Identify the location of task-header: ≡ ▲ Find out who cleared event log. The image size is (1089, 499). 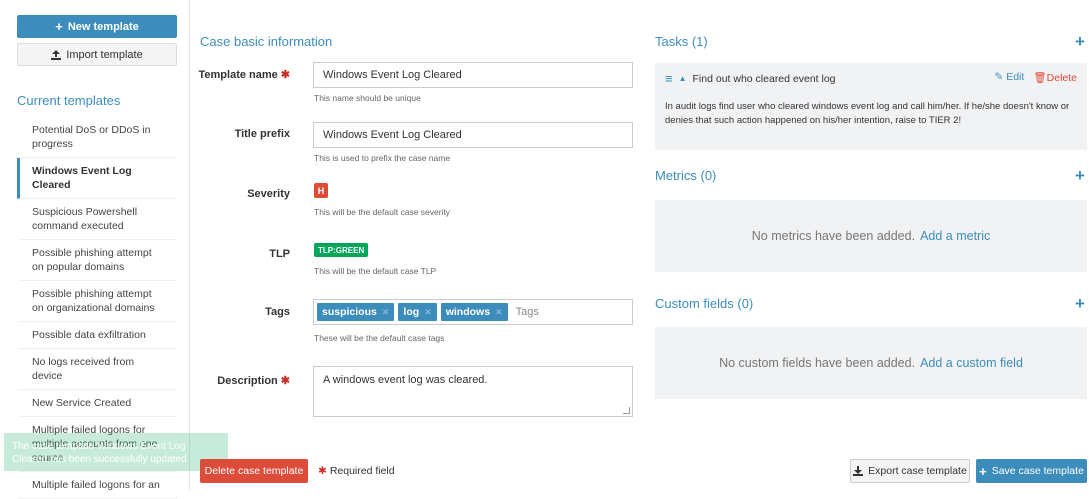
(750, 78).